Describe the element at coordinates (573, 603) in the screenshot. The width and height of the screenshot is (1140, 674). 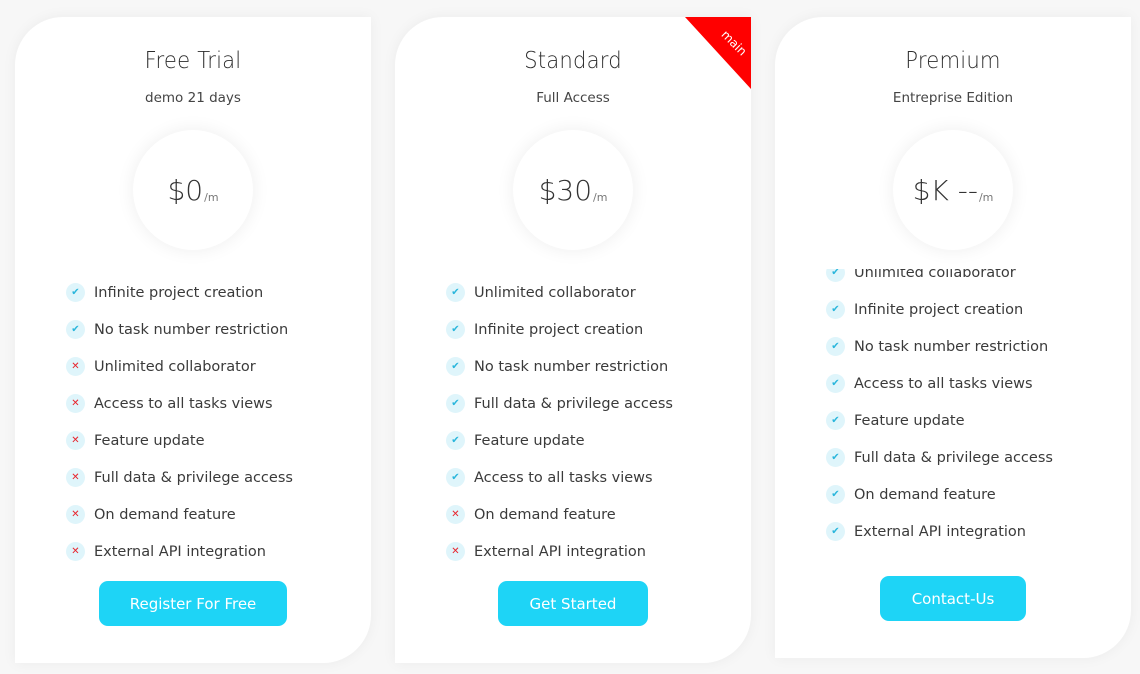
I see `get-started-button: Get Started` at that location.